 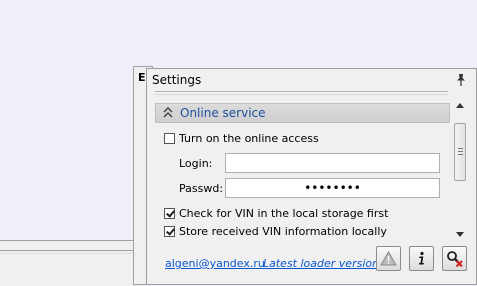 What do you see at coordinates (177, 80) in the screenshot?
I see `settings-title: Settings` at bounding box center [177, 80].